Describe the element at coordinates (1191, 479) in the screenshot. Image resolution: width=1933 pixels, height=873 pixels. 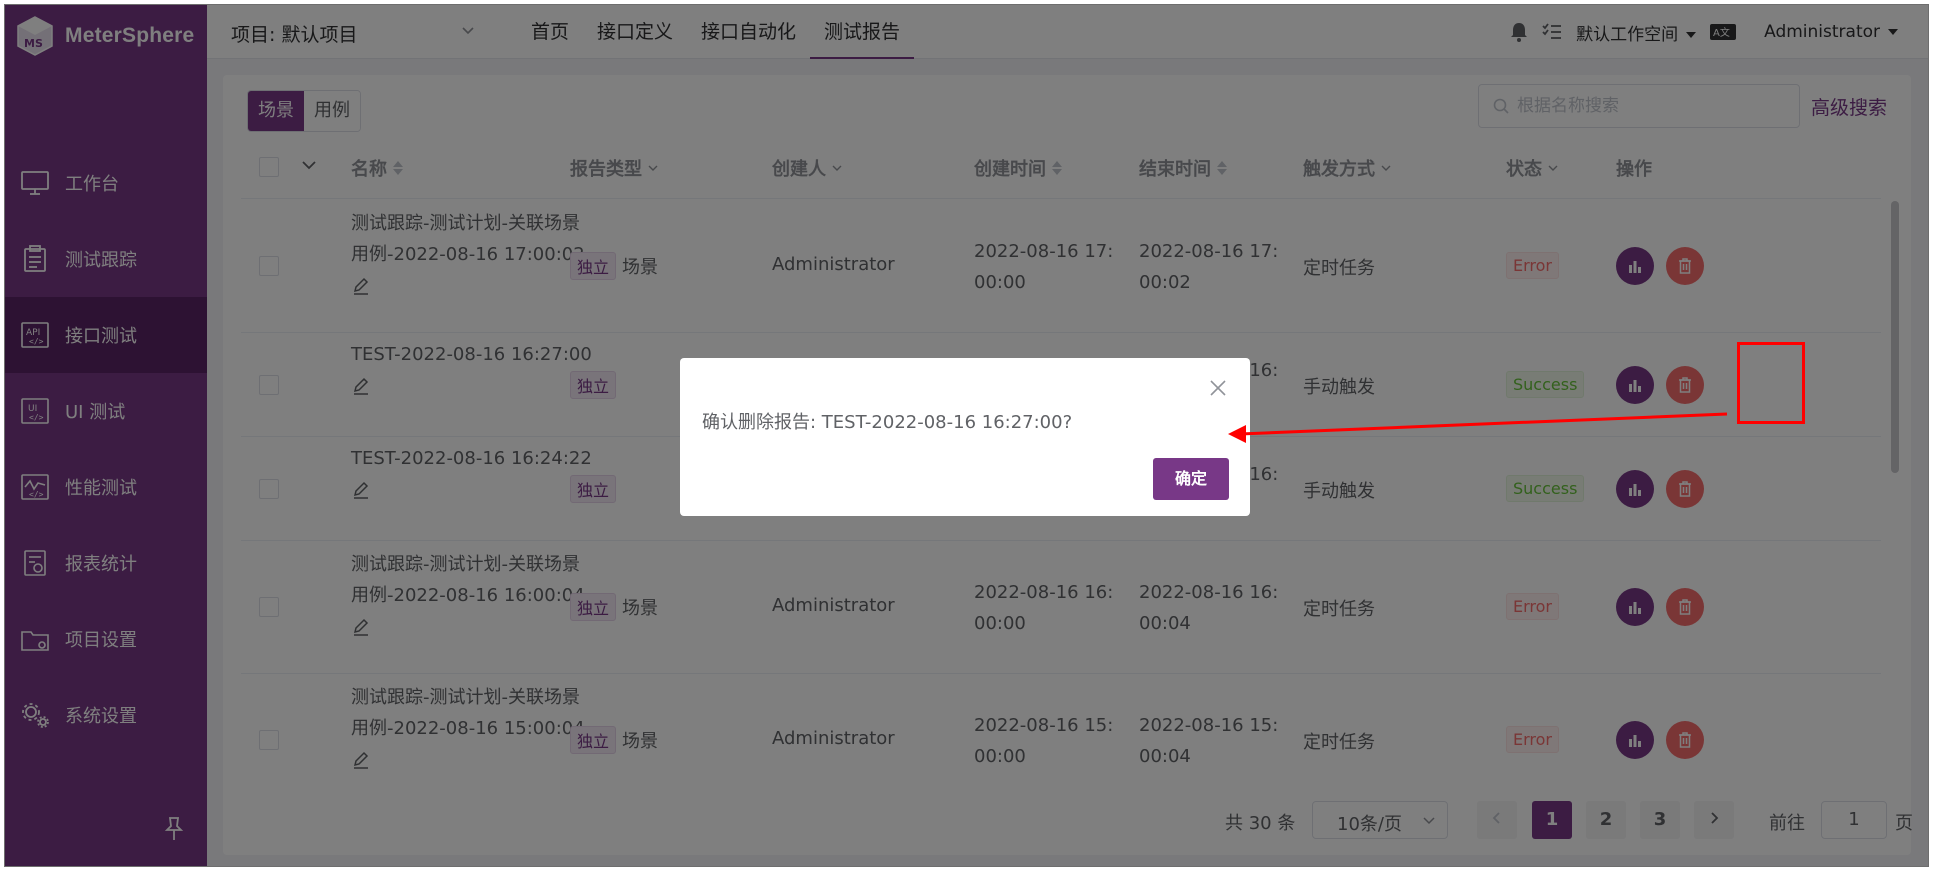
I see `confirm-button: 确定` at that location.